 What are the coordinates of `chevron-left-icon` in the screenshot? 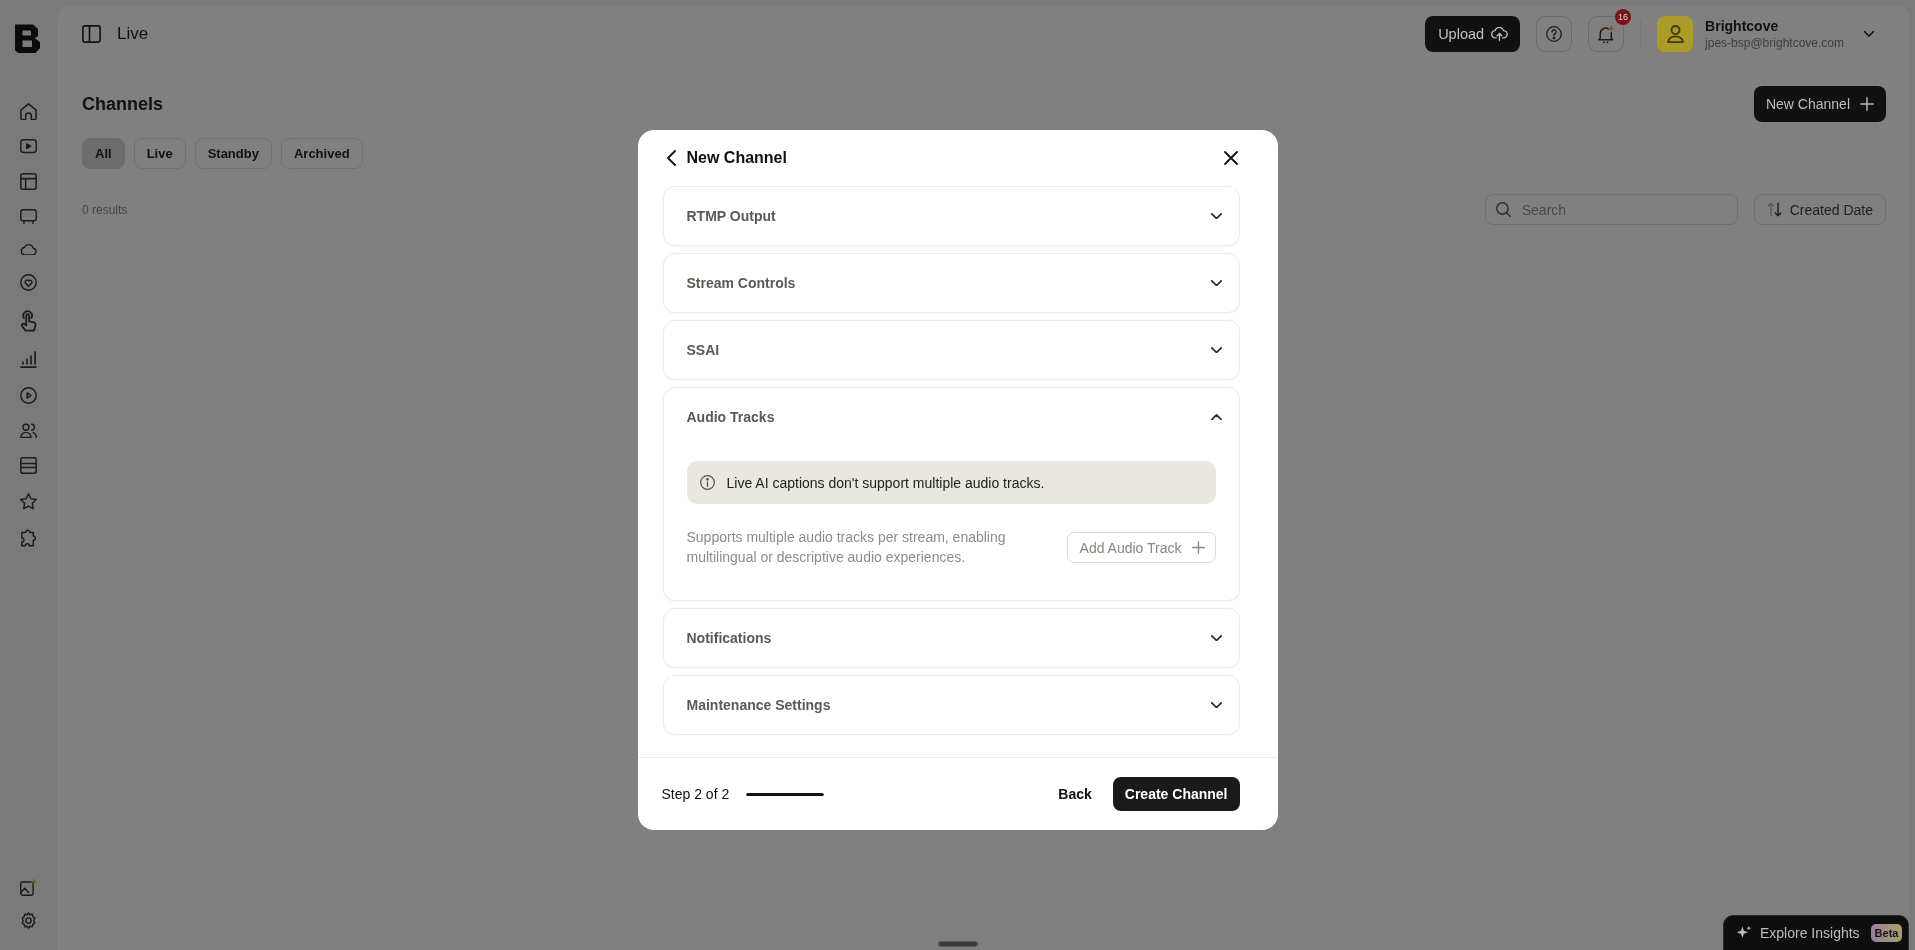 It's located at (671, 158).